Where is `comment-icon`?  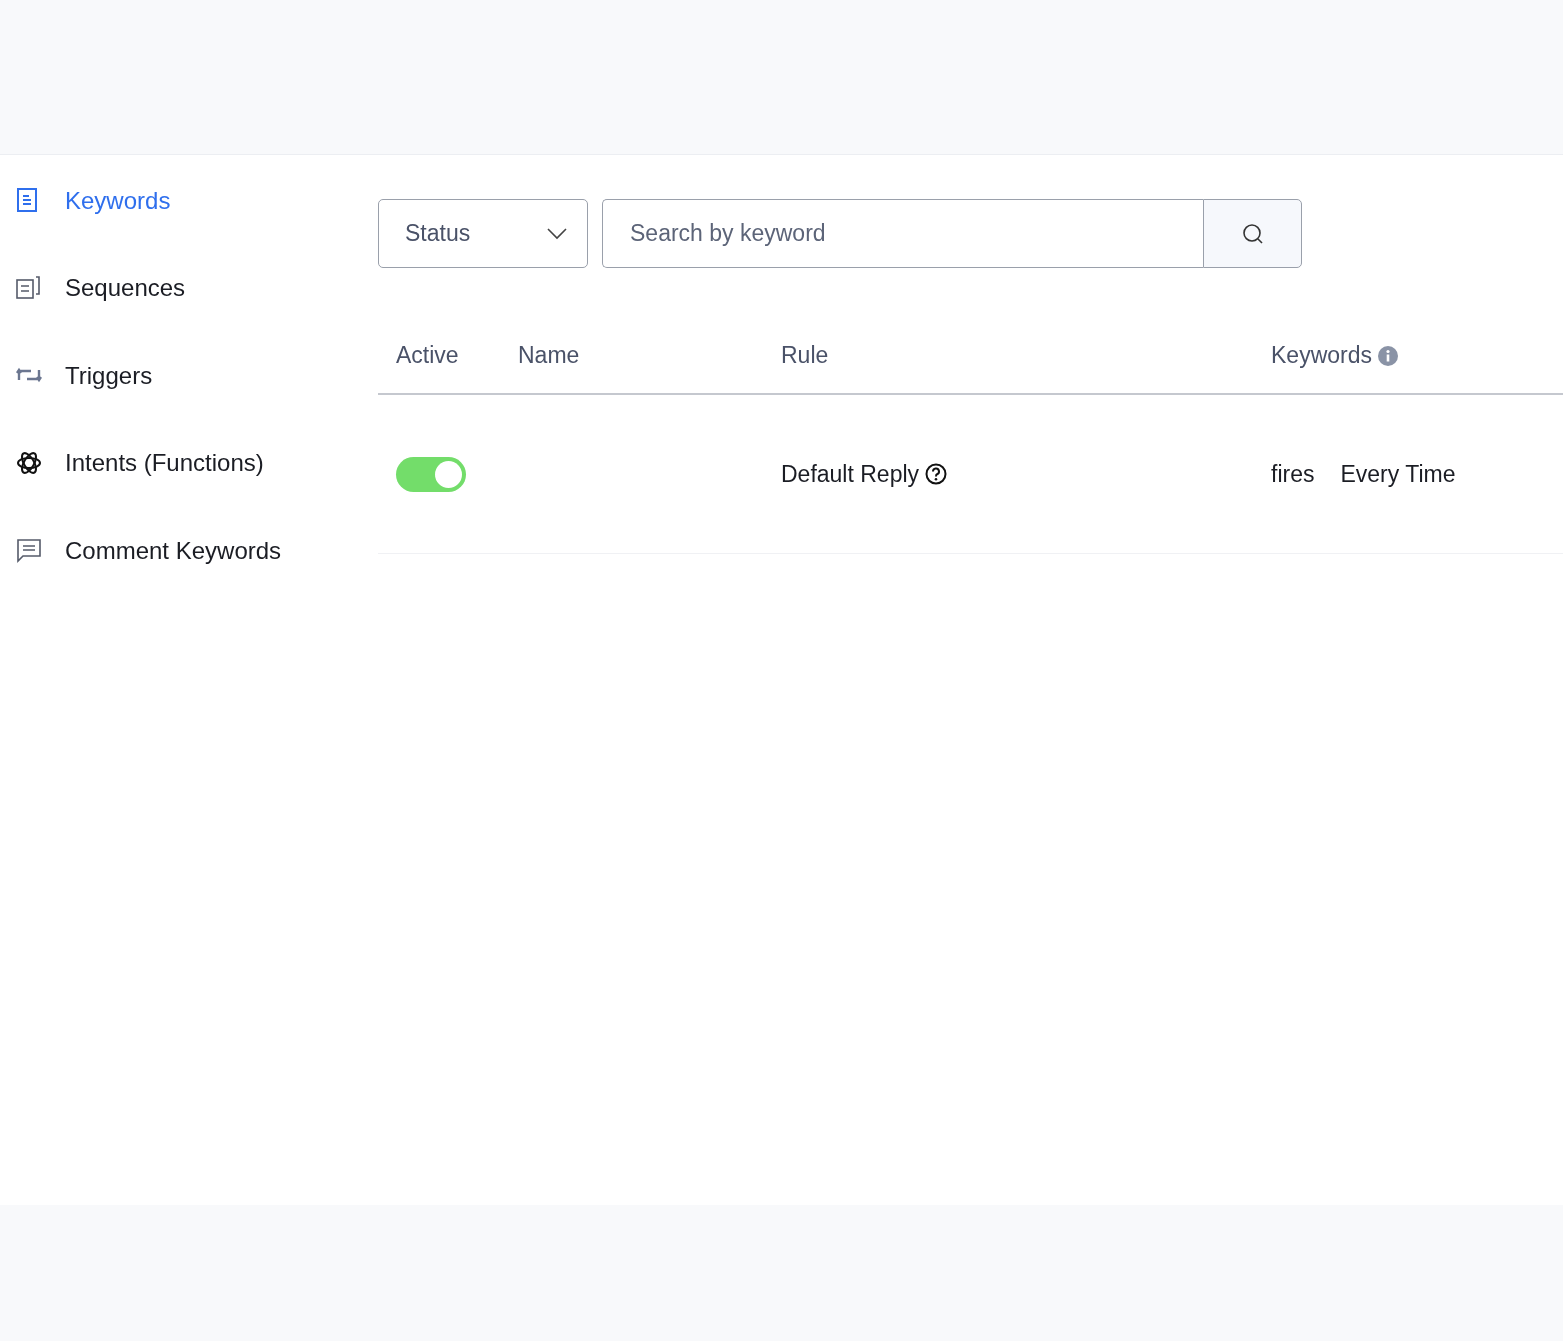 comment-icon is located at coordinates (29, 550).